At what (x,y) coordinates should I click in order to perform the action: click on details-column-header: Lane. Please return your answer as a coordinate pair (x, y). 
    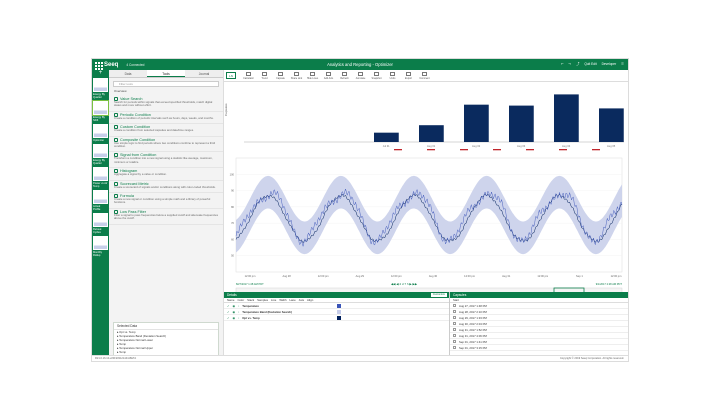
    Looking at the image, I should click on (293, 300).